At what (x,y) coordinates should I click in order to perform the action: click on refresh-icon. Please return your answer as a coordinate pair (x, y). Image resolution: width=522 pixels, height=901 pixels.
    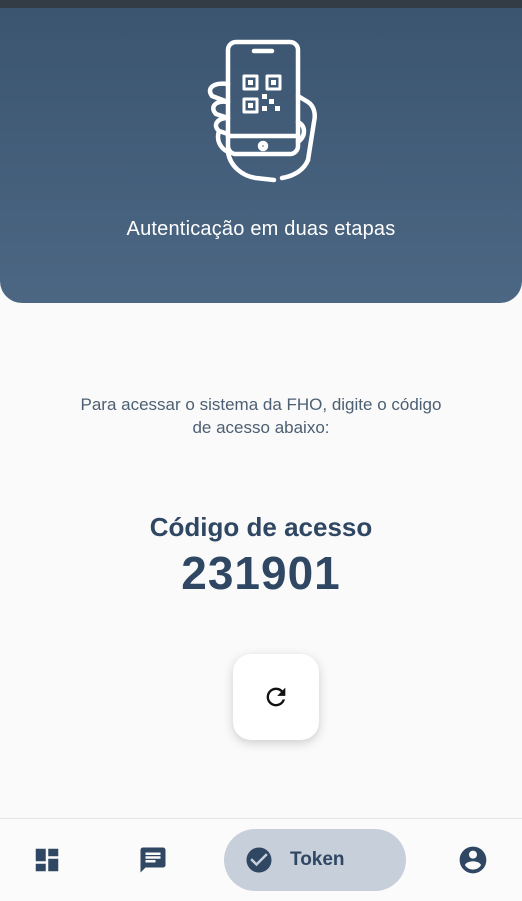
    Looking at the image, I should click on (276, 697).